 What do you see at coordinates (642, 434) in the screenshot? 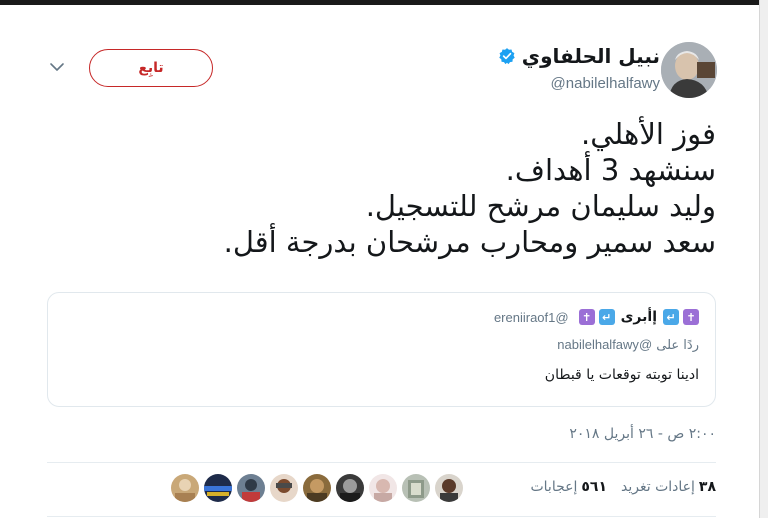
I see `tweet-timestamp: ٢:٠٠ ص - ٢٦ أبريل ٢٠١٨` at bounding box center [642, 434].